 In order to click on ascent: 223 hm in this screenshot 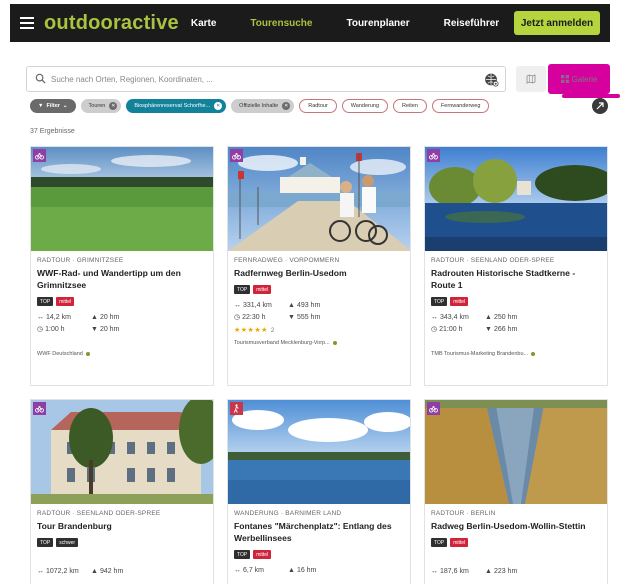, I will do `click(505, 571)`.